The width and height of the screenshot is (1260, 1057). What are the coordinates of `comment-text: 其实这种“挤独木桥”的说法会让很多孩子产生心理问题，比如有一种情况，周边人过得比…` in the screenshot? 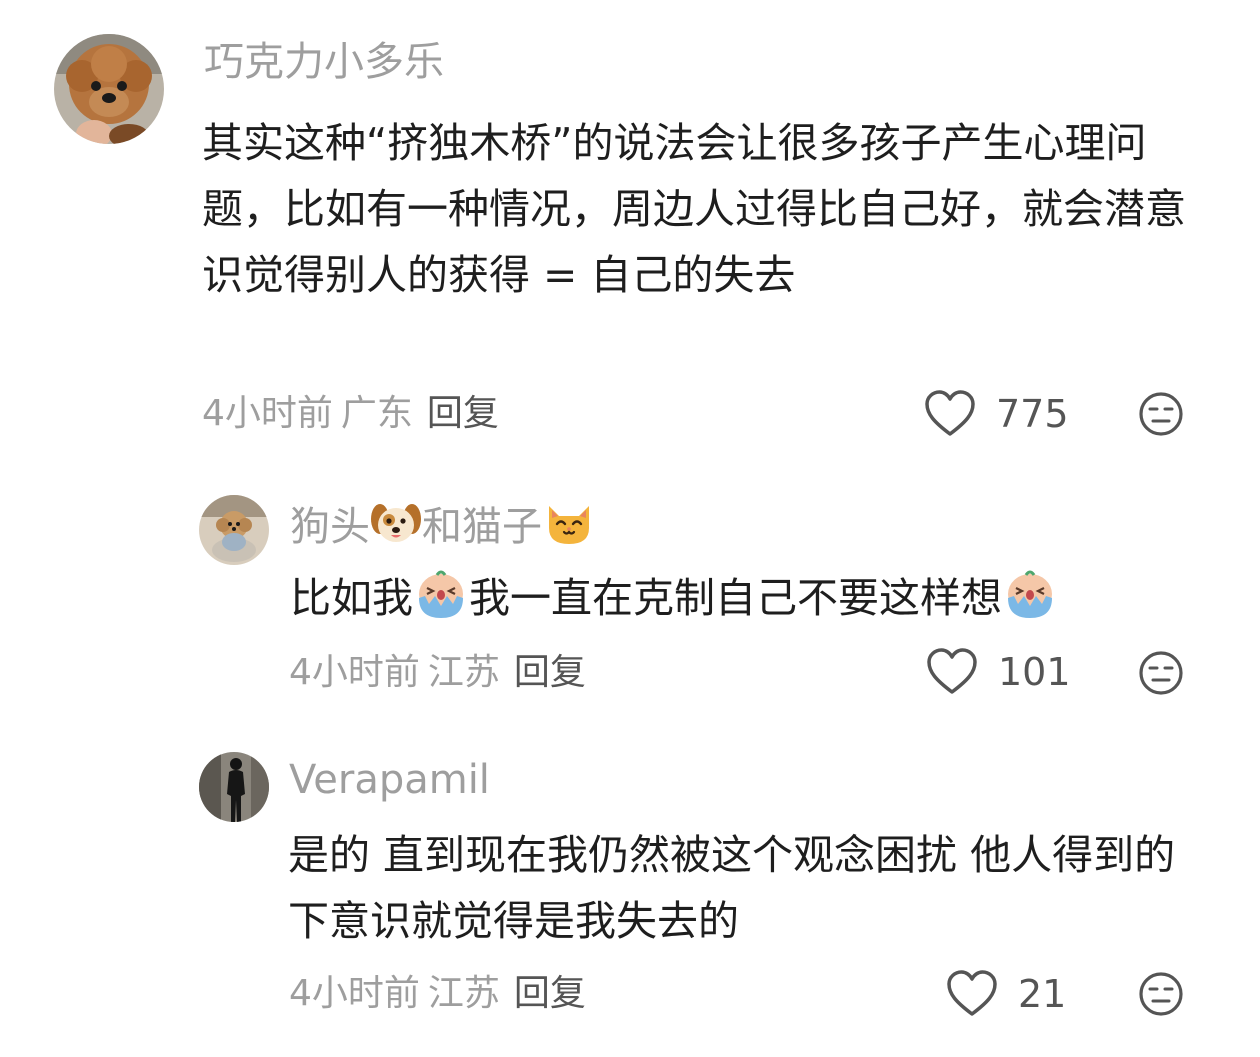 It's located at (694, 209).